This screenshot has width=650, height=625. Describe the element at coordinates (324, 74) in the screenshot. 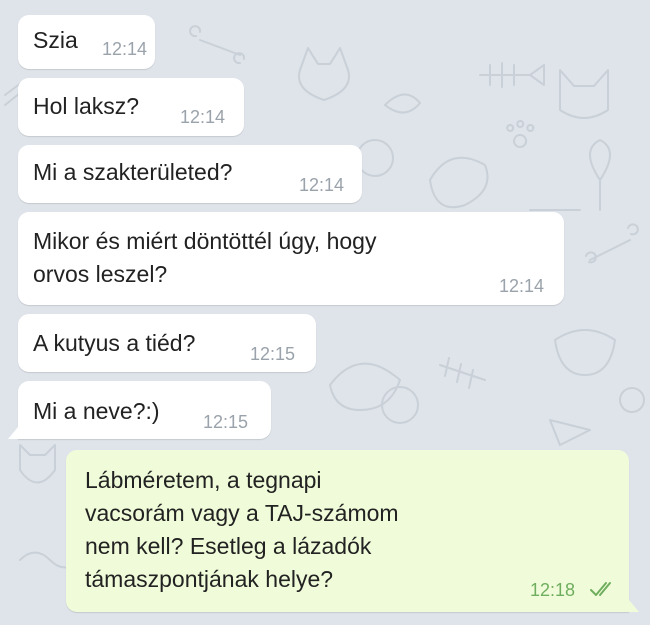

I see `cat-doodle` at that location.